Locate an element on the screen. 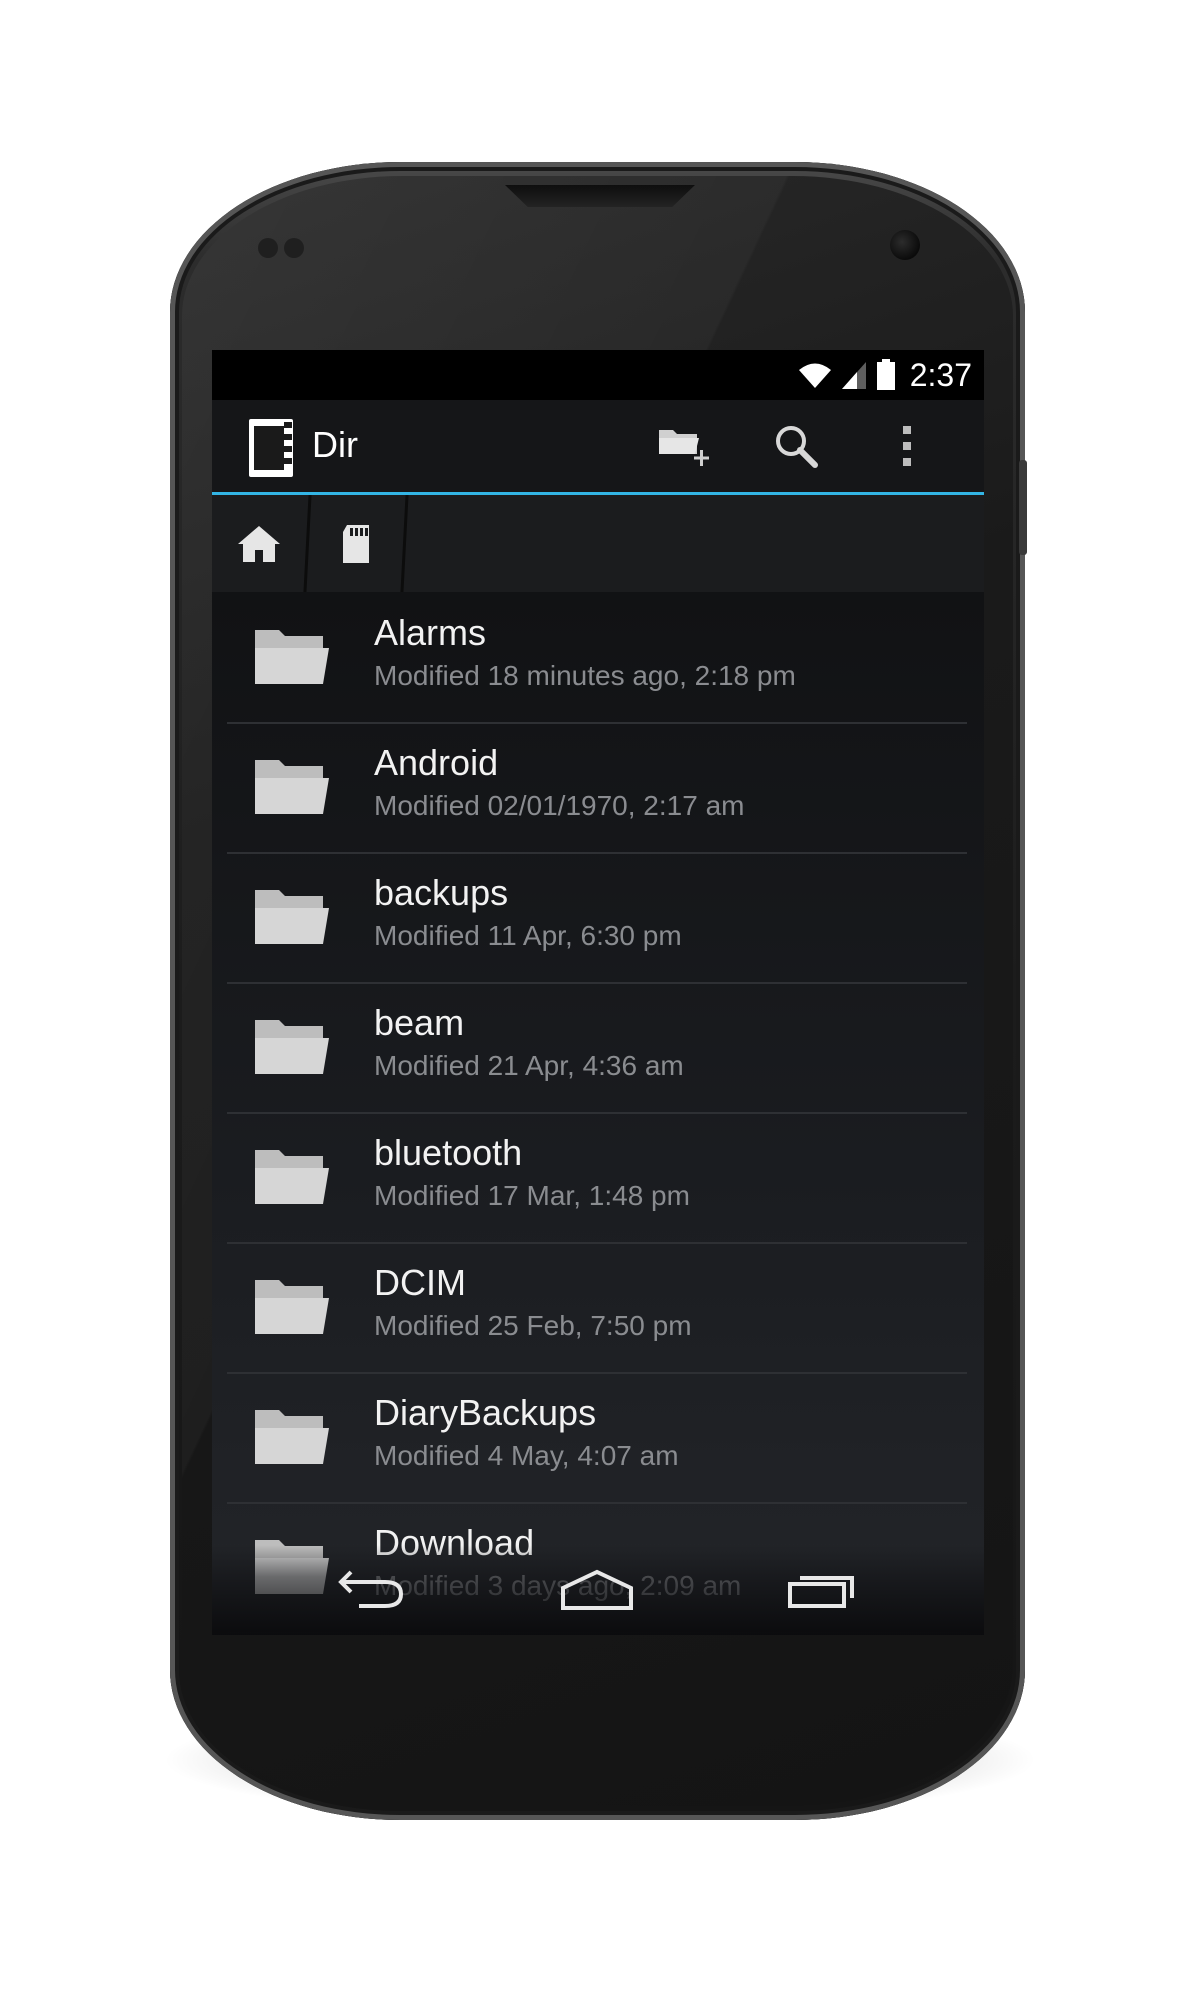 The width and height of the screenshot is (1195, 1994). battery-icon is located at coordinates (885, 374).